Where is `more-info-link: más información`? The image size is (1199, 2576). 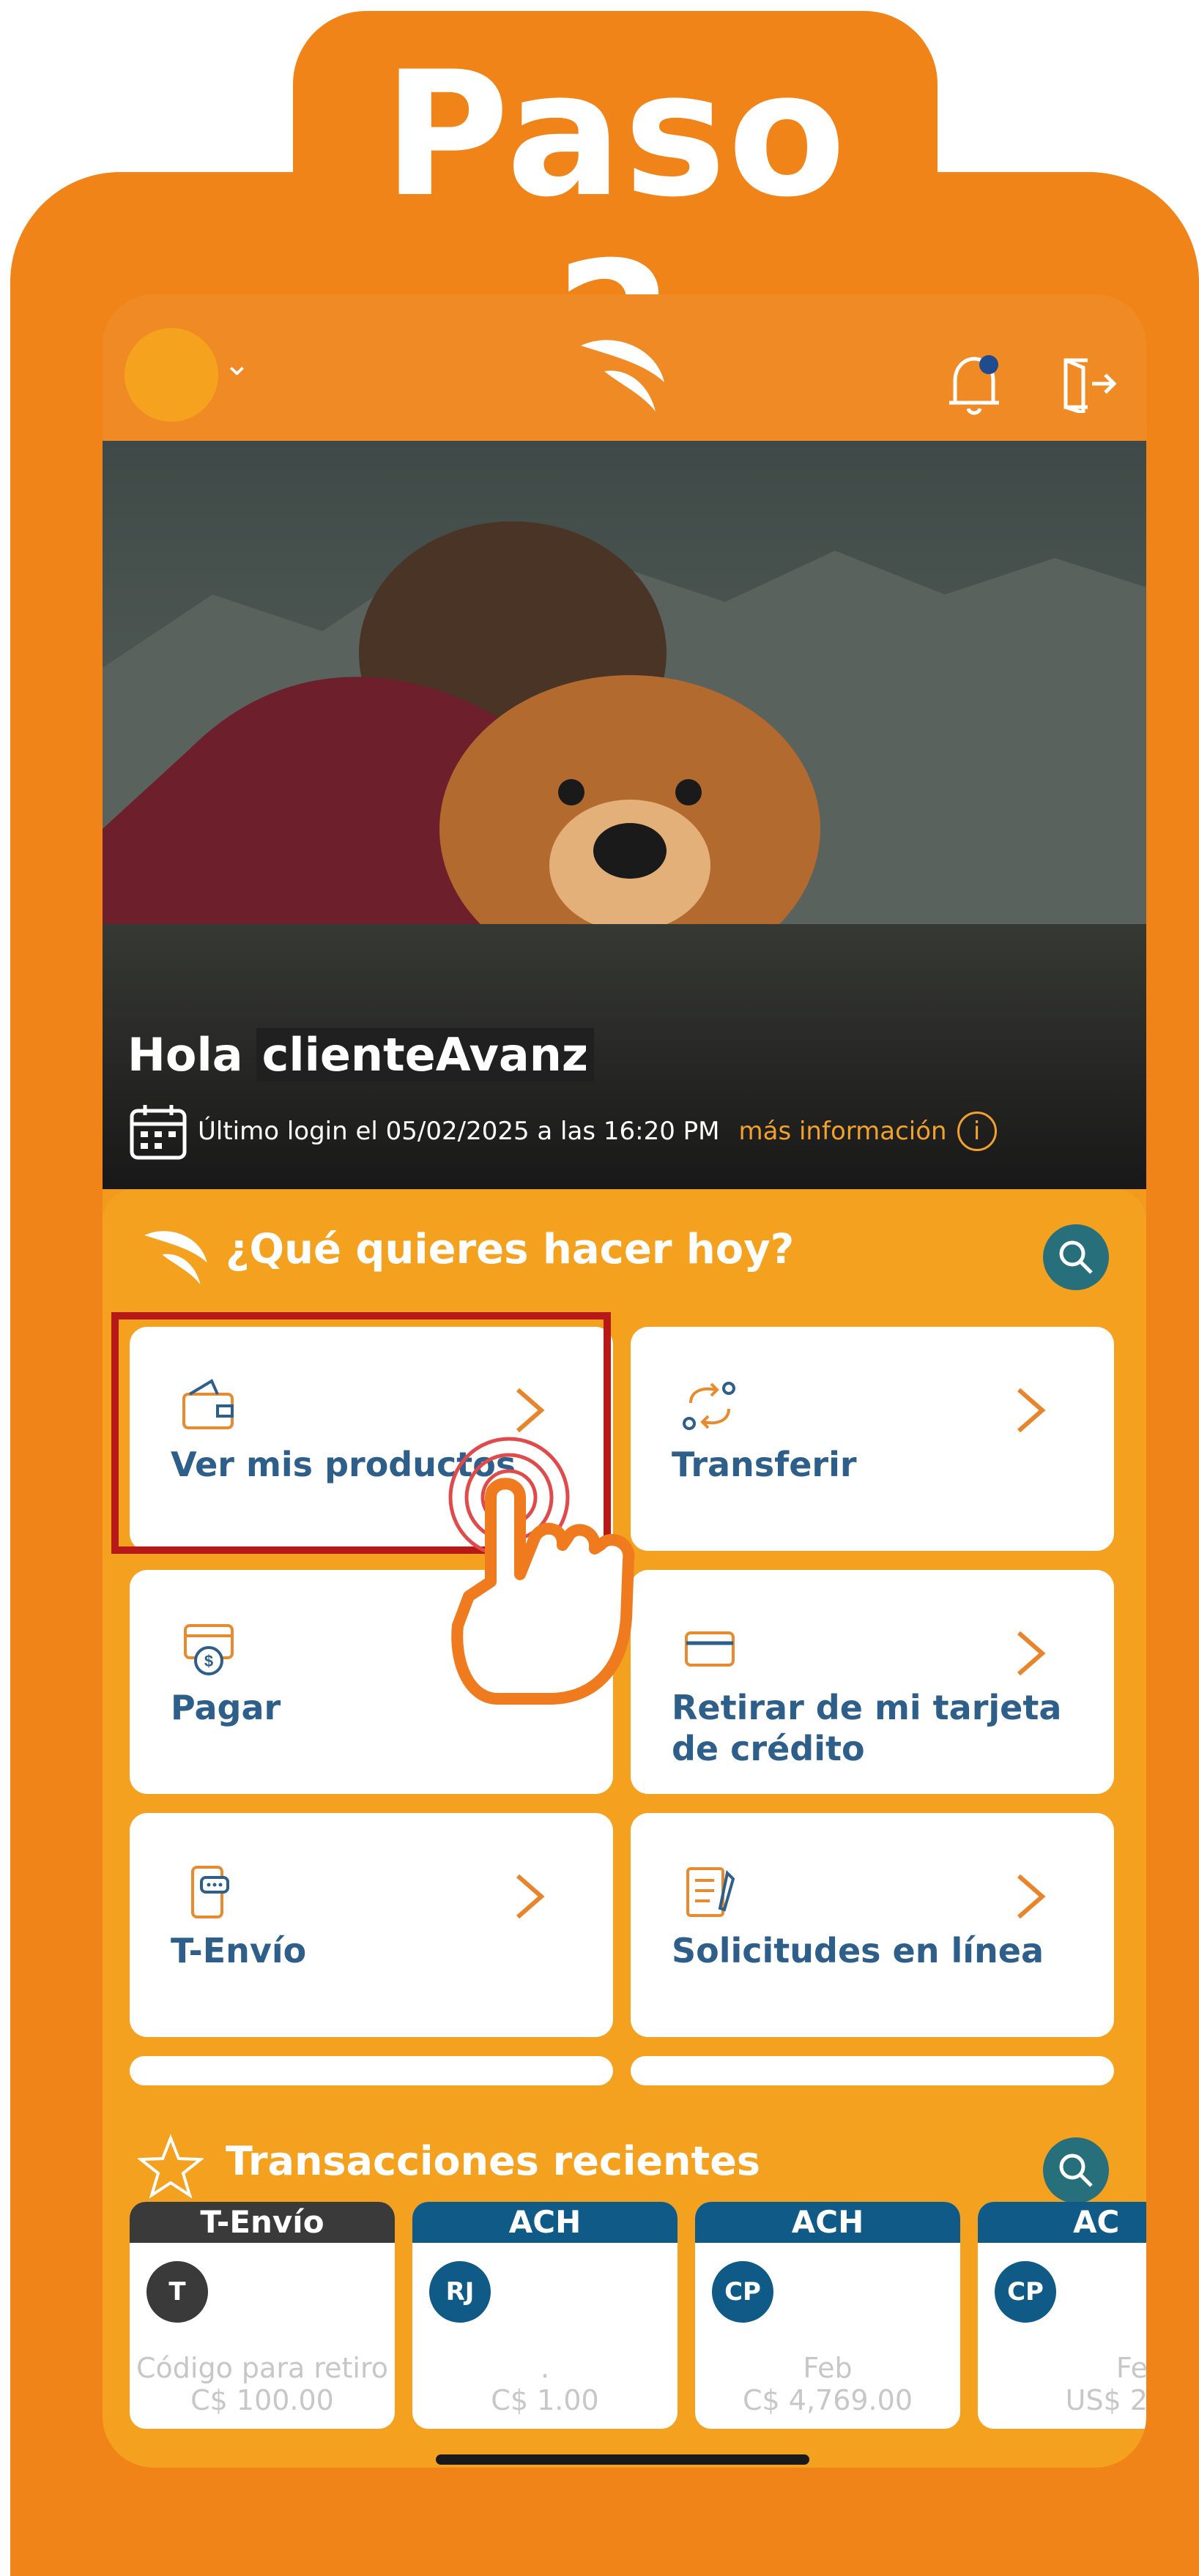
more-info-link: más información is located at coordinates (843, 1131).